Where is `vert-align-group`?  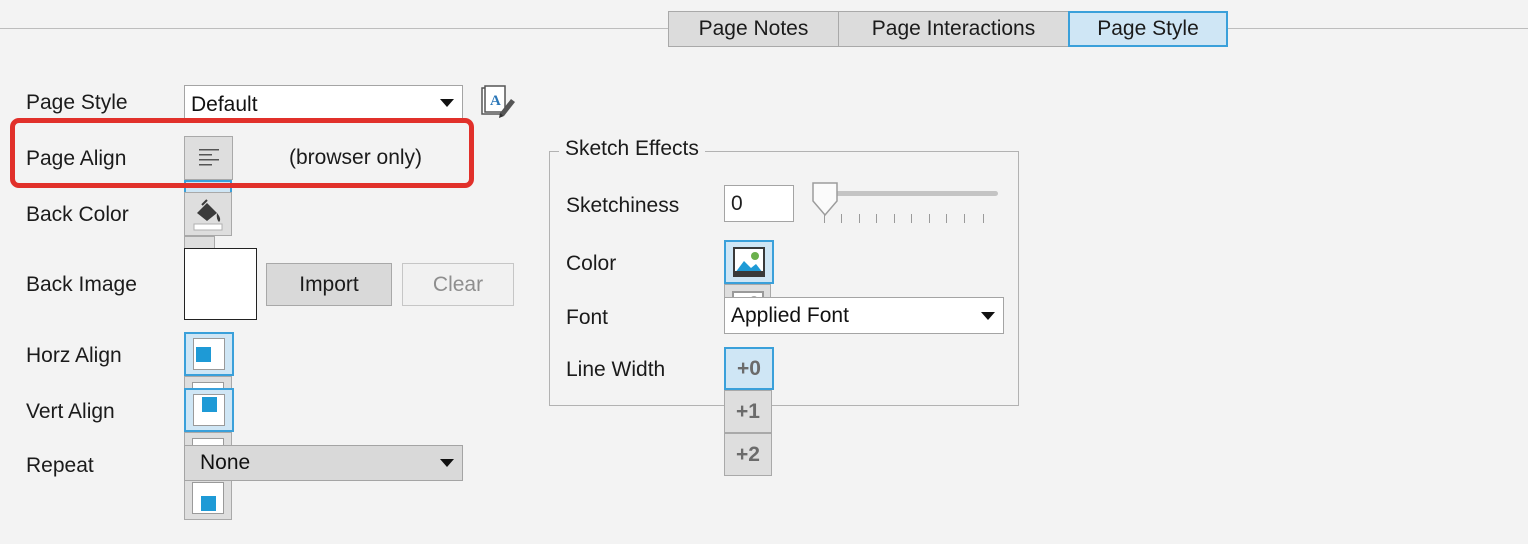 vert-align-group is located at coordinates (256, 454).